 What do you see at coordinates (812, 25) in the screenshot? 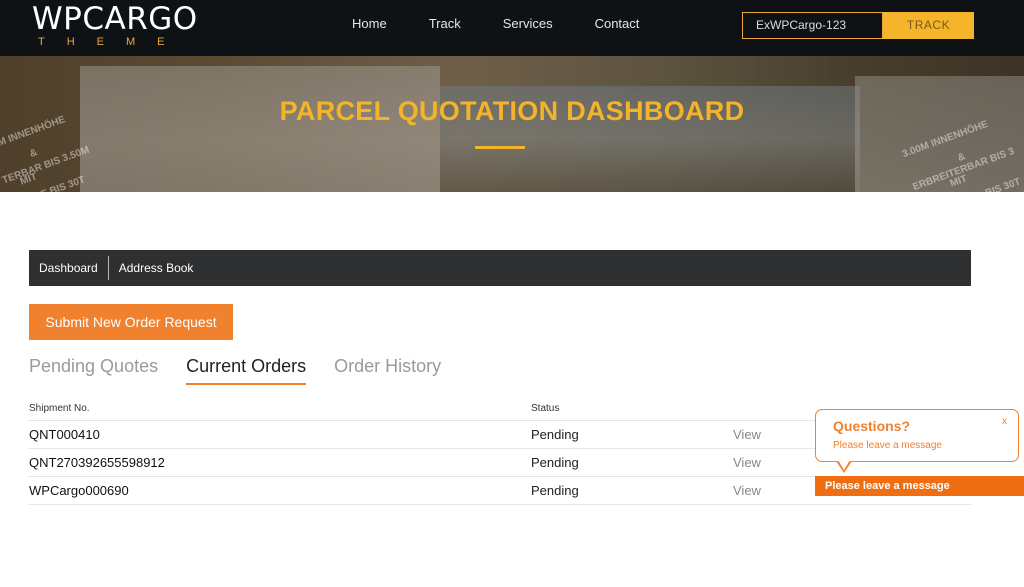
I see `track-input: ExWPCargo-123` at bounding box center [812, 25].